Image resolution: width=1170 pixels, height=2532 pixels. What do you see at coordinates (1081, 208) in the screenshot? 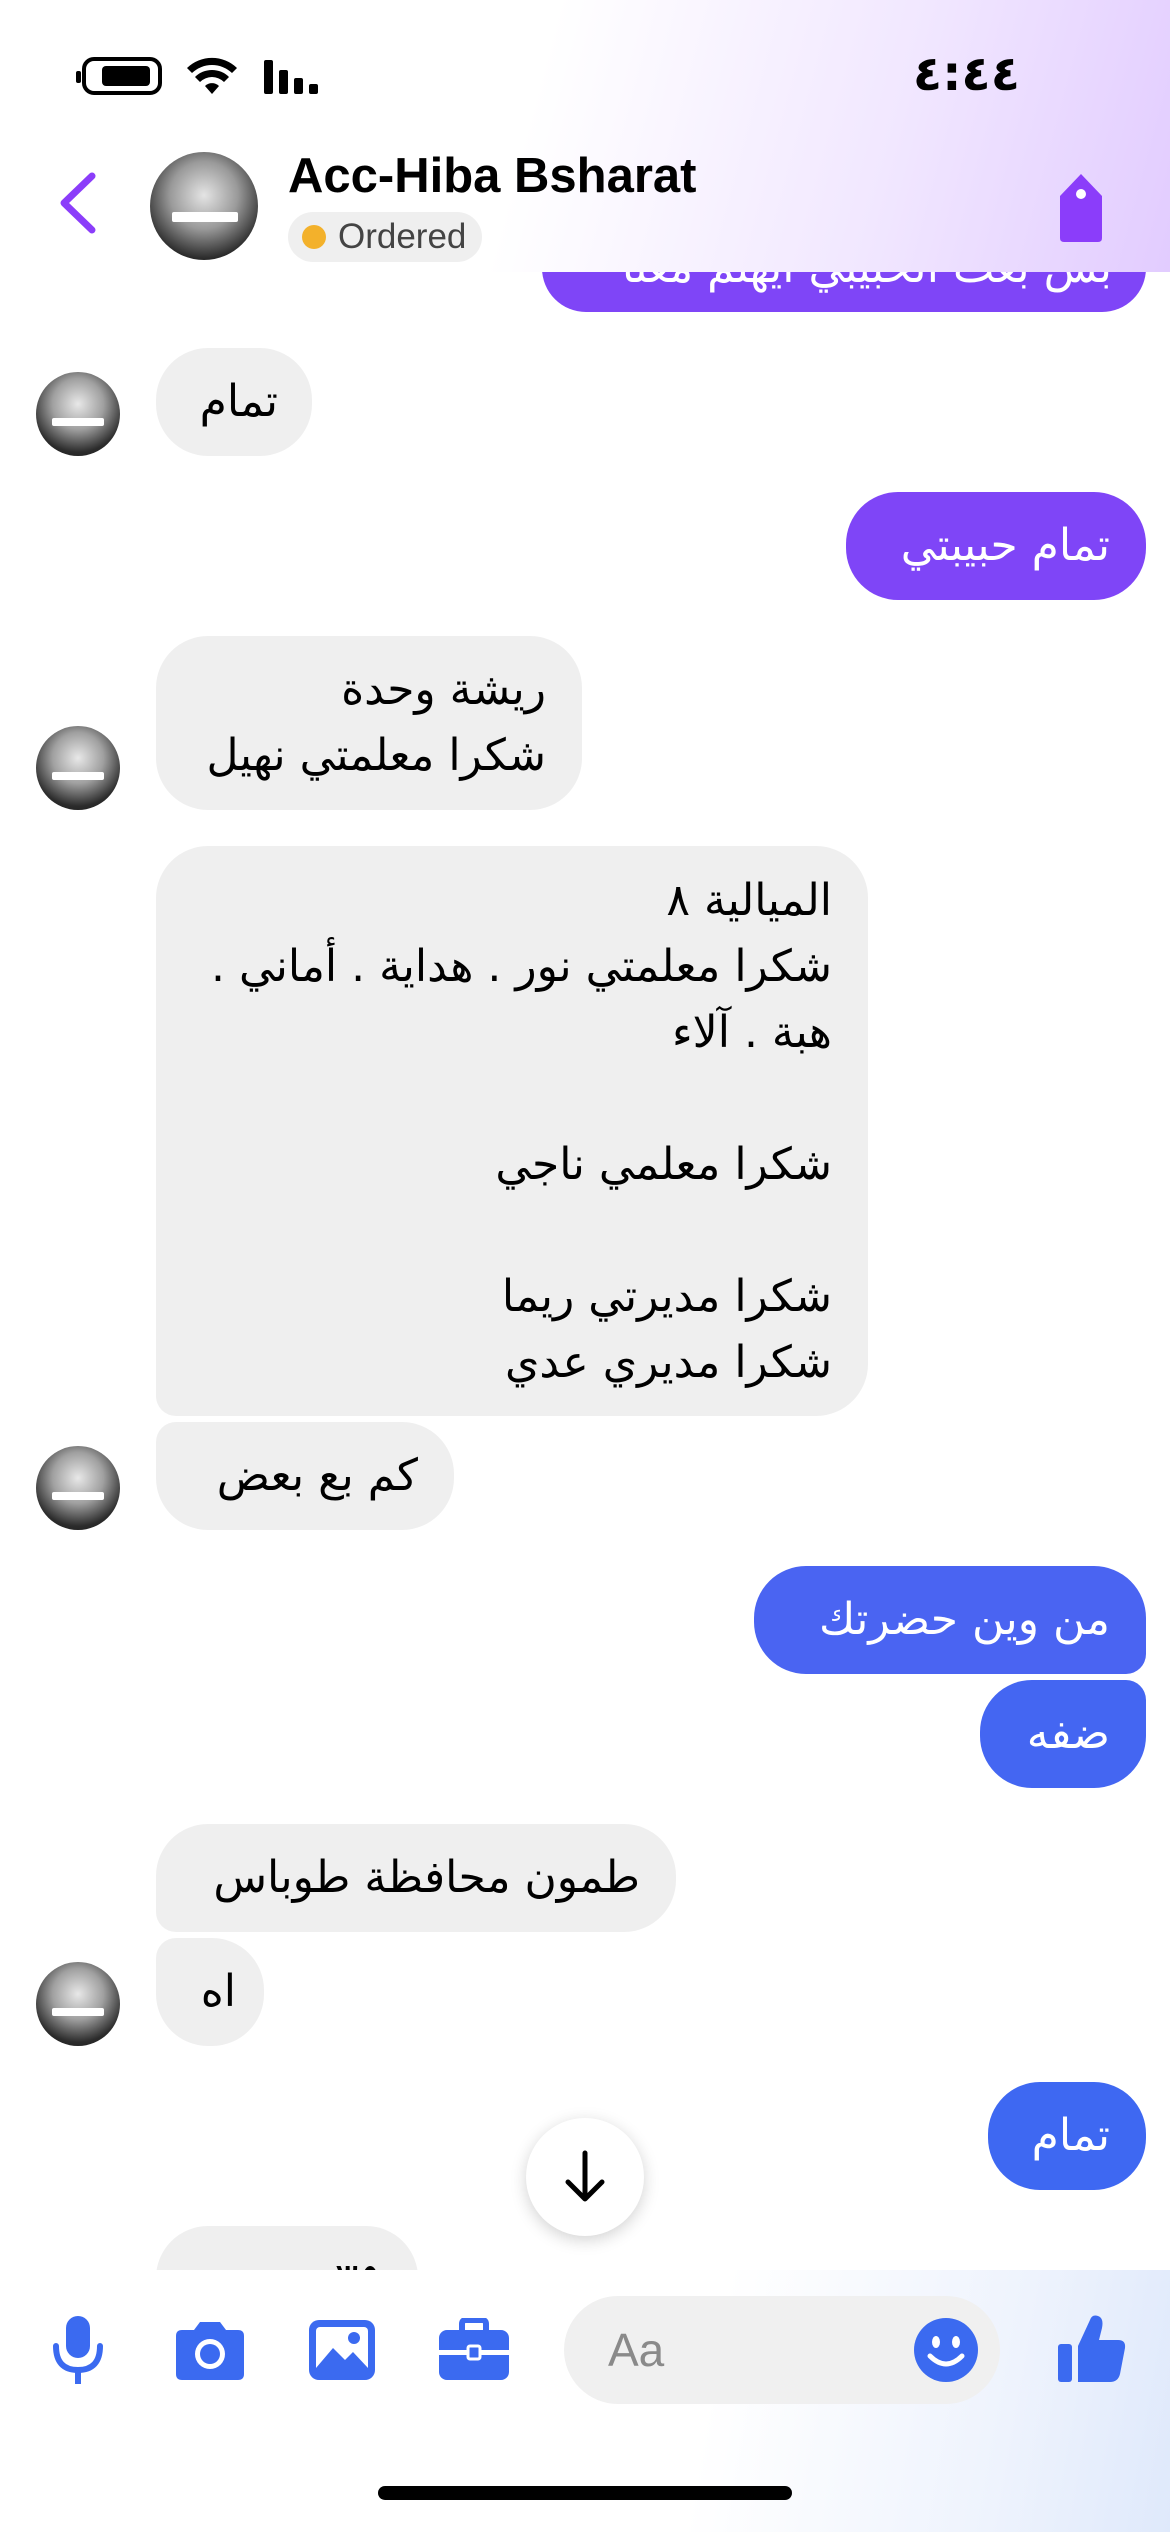
I see `tag-icon` at bounding box center [1081, 208].